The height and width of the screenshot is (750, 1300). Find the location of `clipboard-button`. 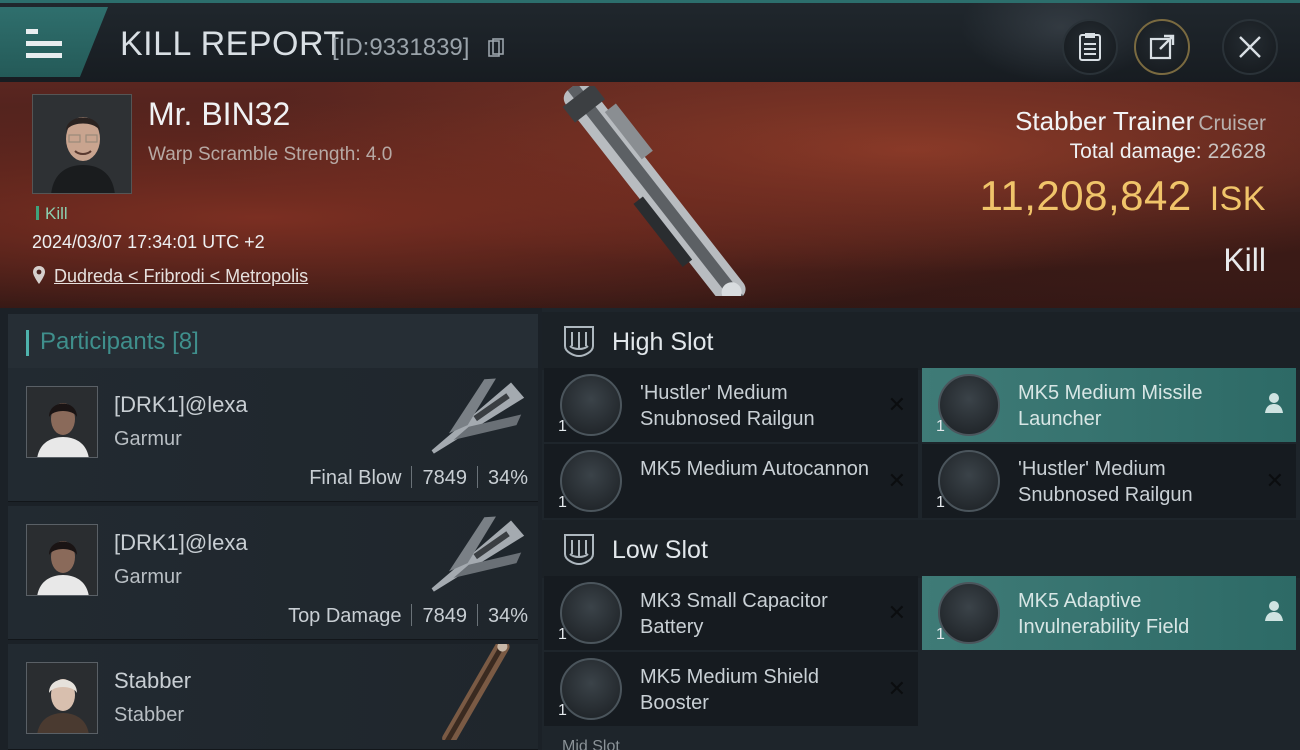

clipboard-button is located at coordinates (1090, 47).